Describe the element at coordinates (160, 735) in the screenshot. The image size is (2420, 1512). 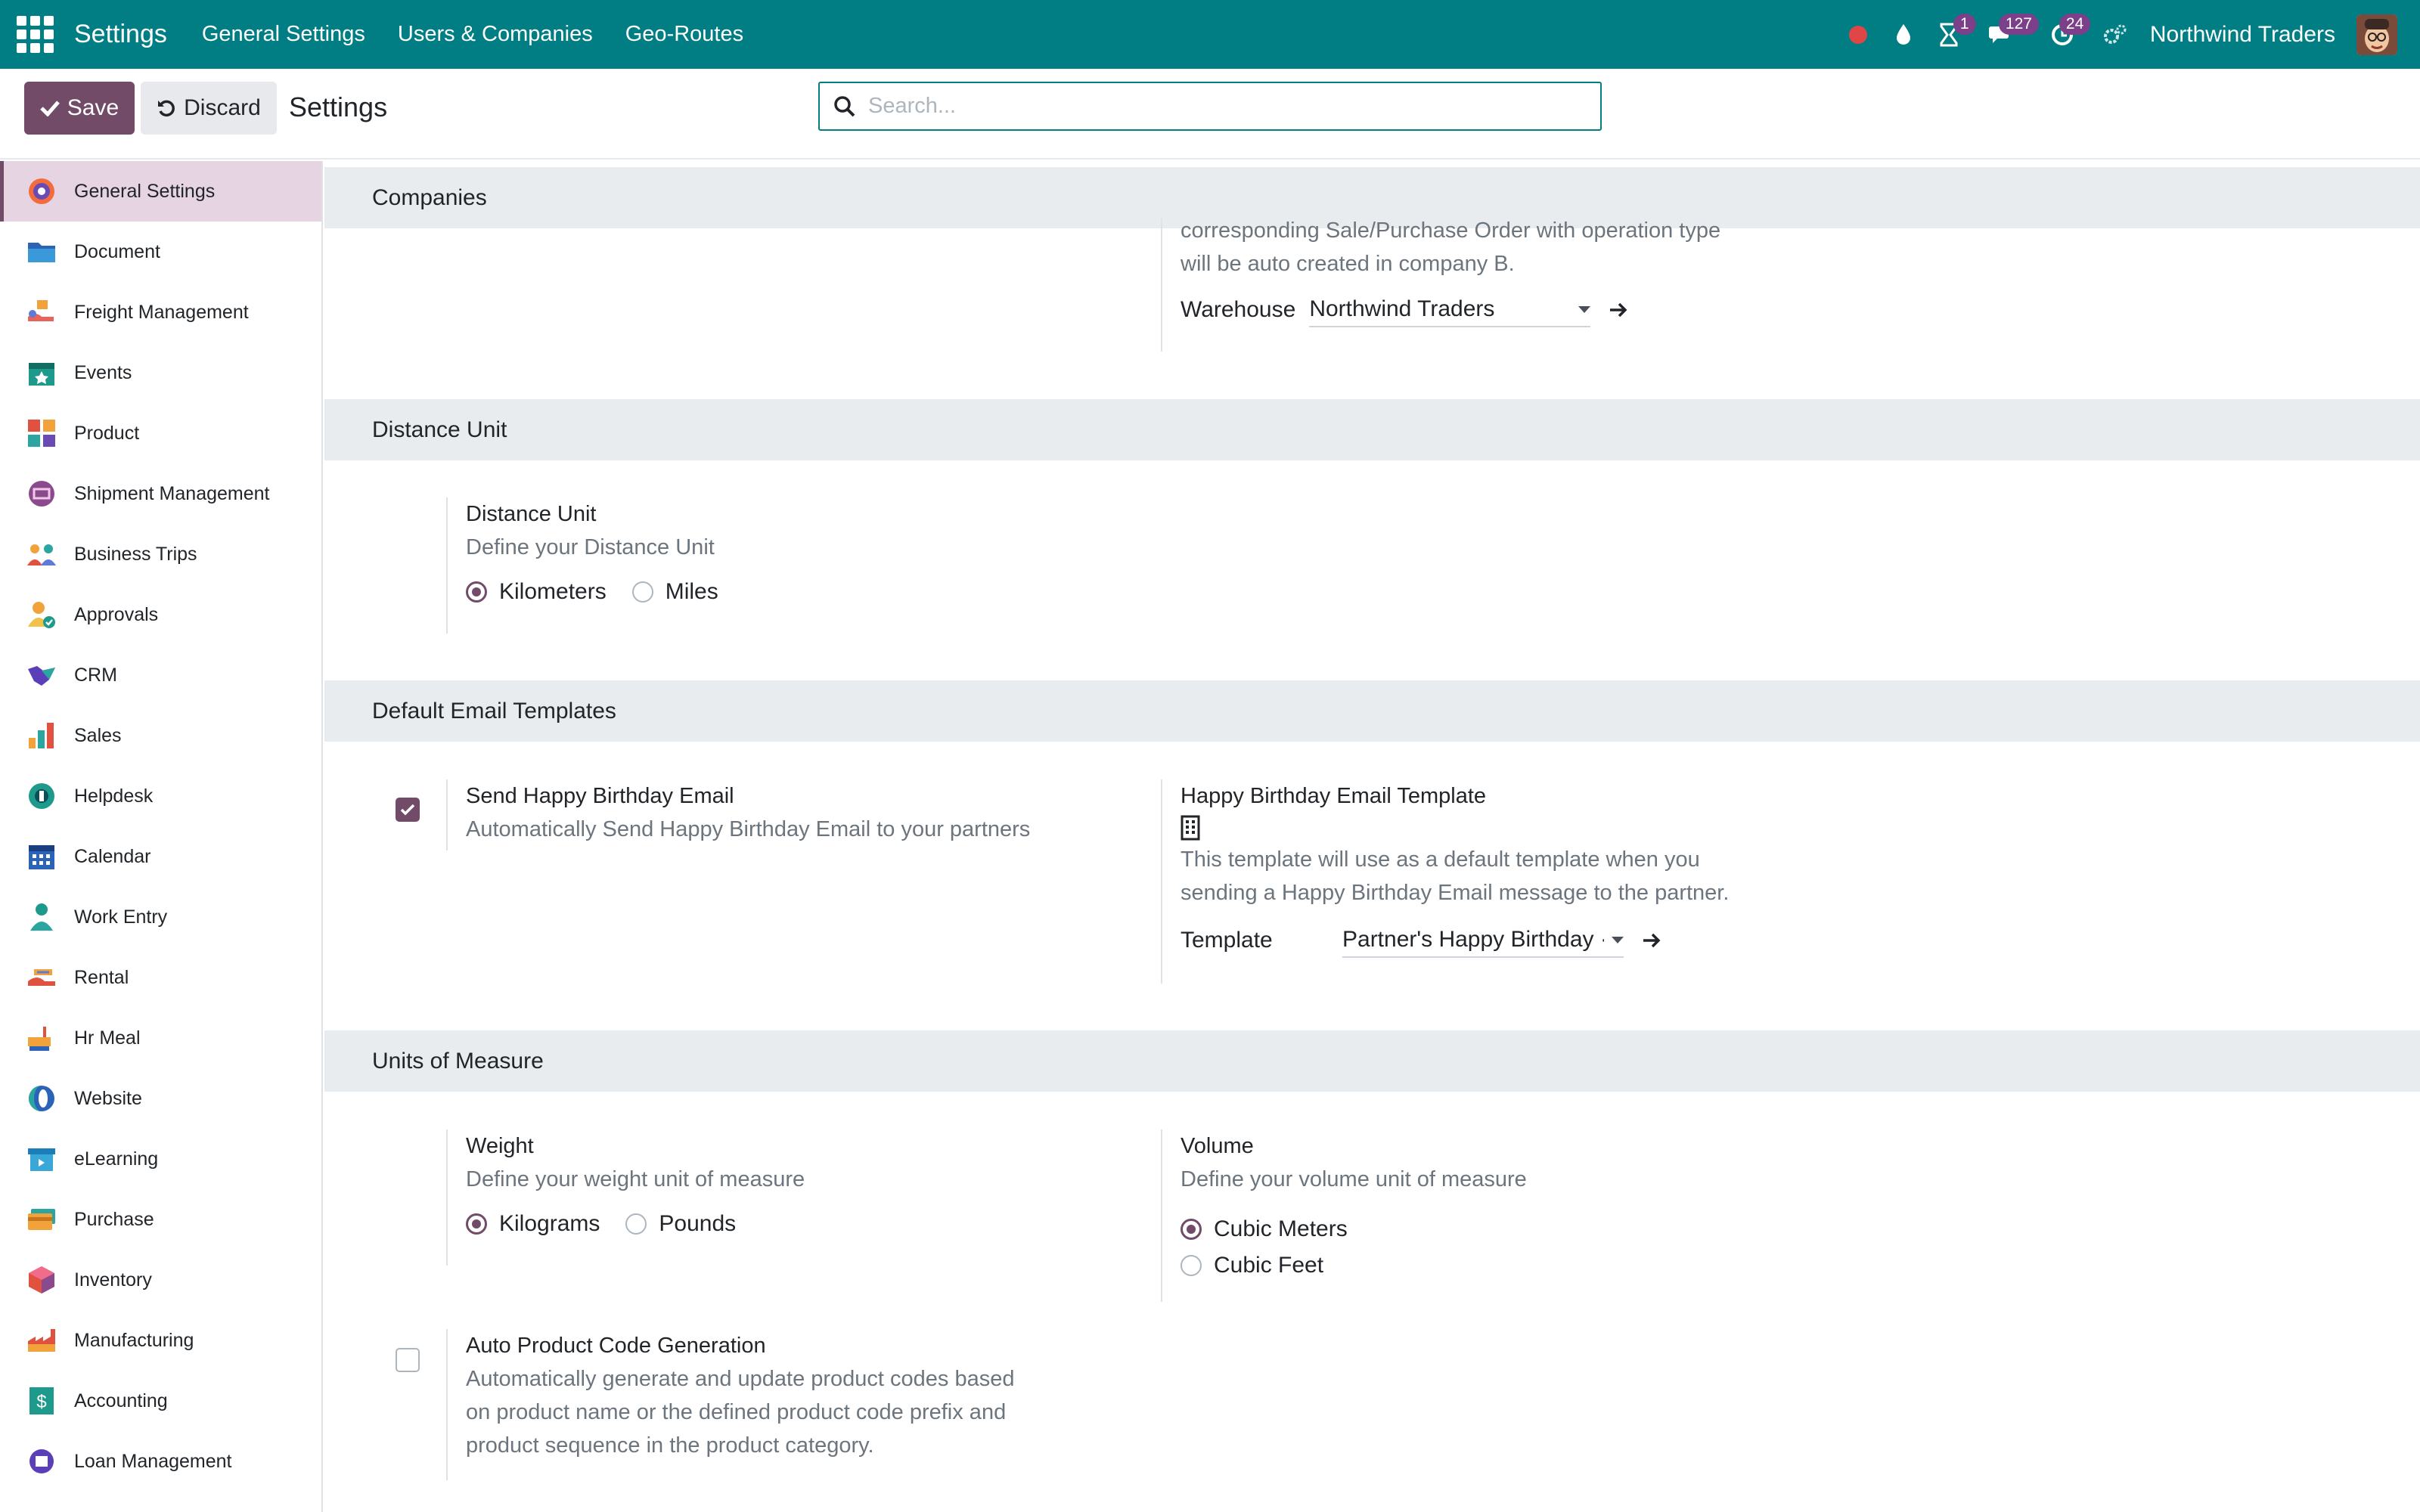
I see `sidebar-item-sales: Sales` at that location.